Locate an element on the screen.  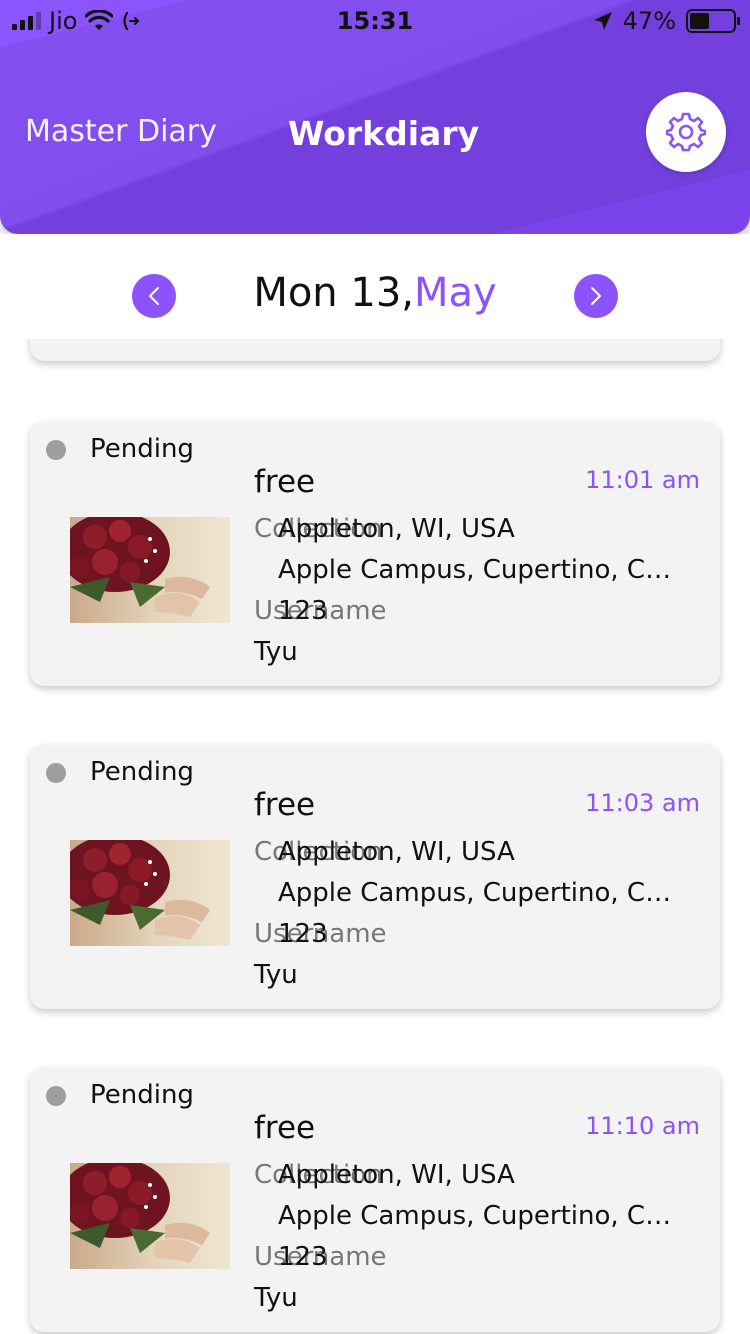
entry-time: 11:03 am is located at coordinates (642, 803).